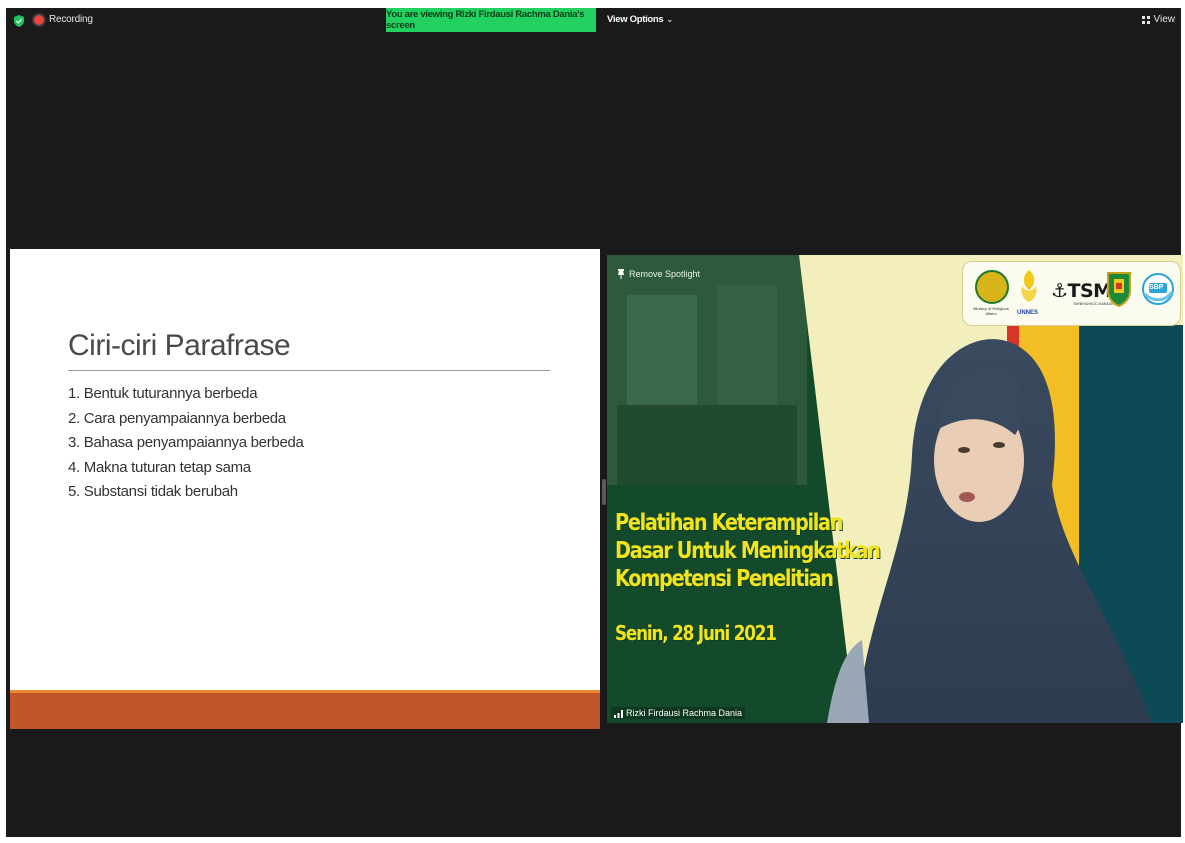 The height and width of the screenshot is (843, 1185). Describe the element at coordinates (159, 467) in the screenshot. I see `slide-list-item: 4. Makna tuturan tetap sama` at that location.